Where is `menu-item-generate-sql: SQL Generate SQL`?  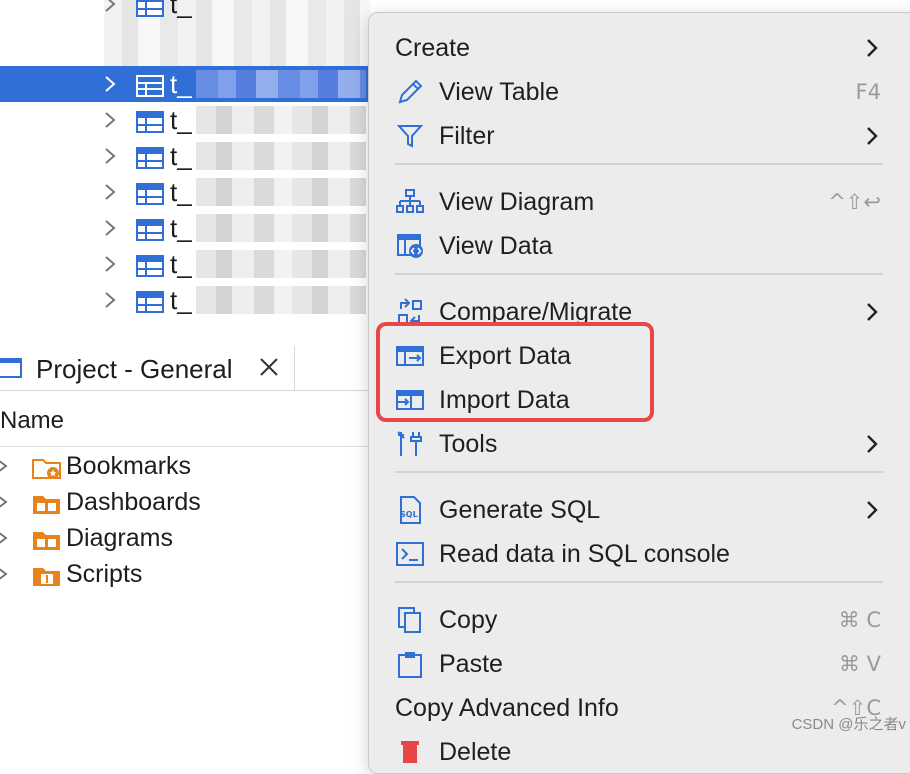 menu-item-generate-sql: SQL Generate SQL is located at coordinates (634, 510).